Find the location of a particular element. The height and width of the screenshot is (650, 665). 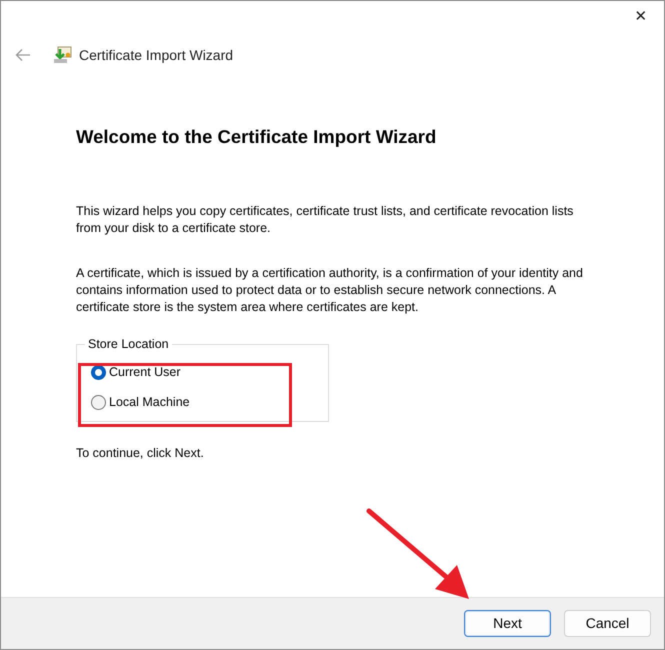

close-button: ✕ is located at coordinates (641, 17).